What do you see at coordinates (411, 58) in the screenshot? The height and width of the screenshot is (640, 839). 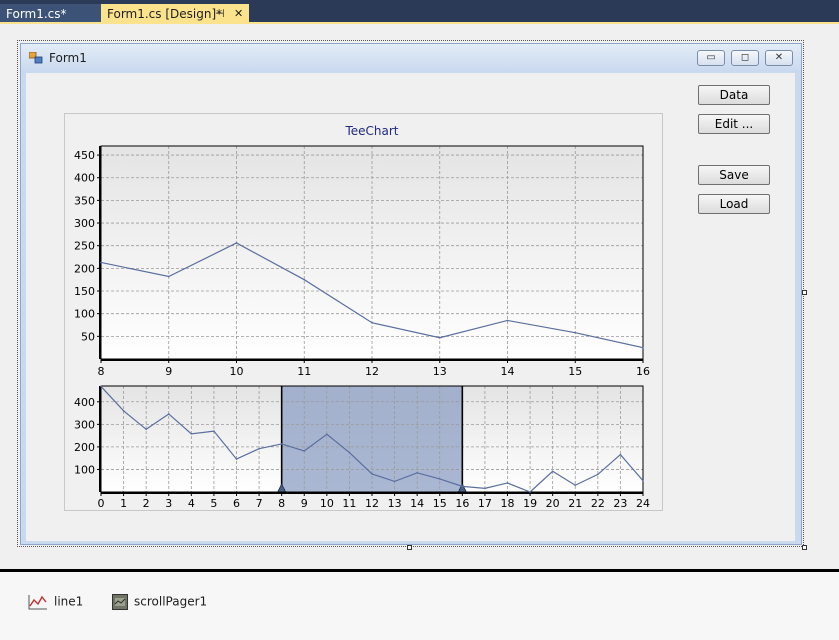 I see `form-title-bar: Form1 ▭ ◻ ✕` at bounding box center [411, 58].